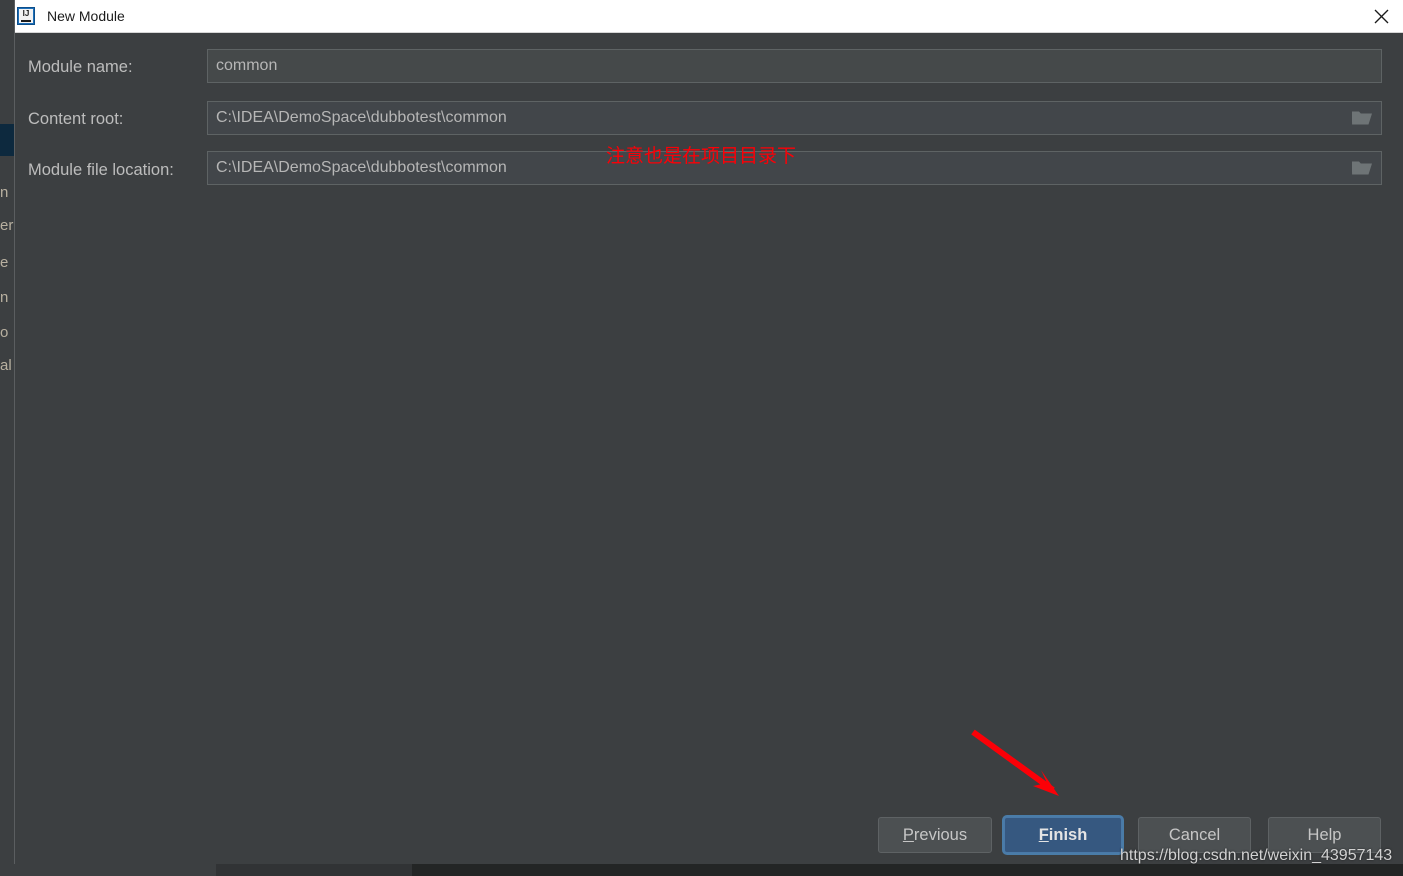 The height and width of the screenshot is (876, 1403). Describe the element at coordinates (794, 118) in the screenshot. I see `content-root-input: C:\IDEA\DemoSpace\dubbotest\common` at that location.